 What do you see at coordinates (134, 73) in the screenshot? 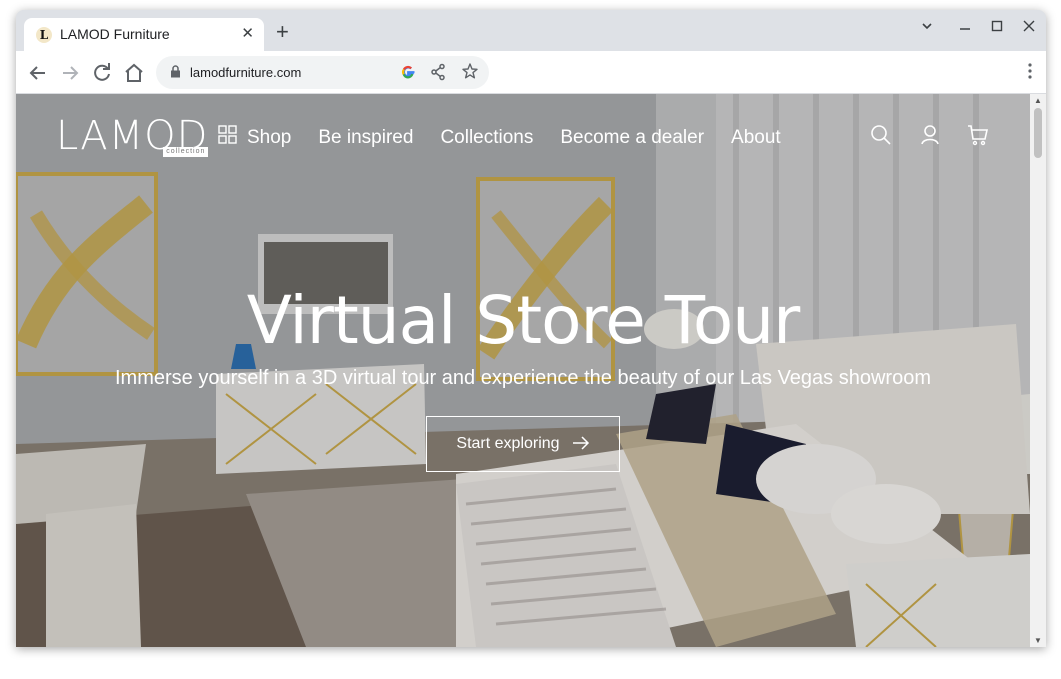
I see `home-icon` at bounding box center [134, 73].